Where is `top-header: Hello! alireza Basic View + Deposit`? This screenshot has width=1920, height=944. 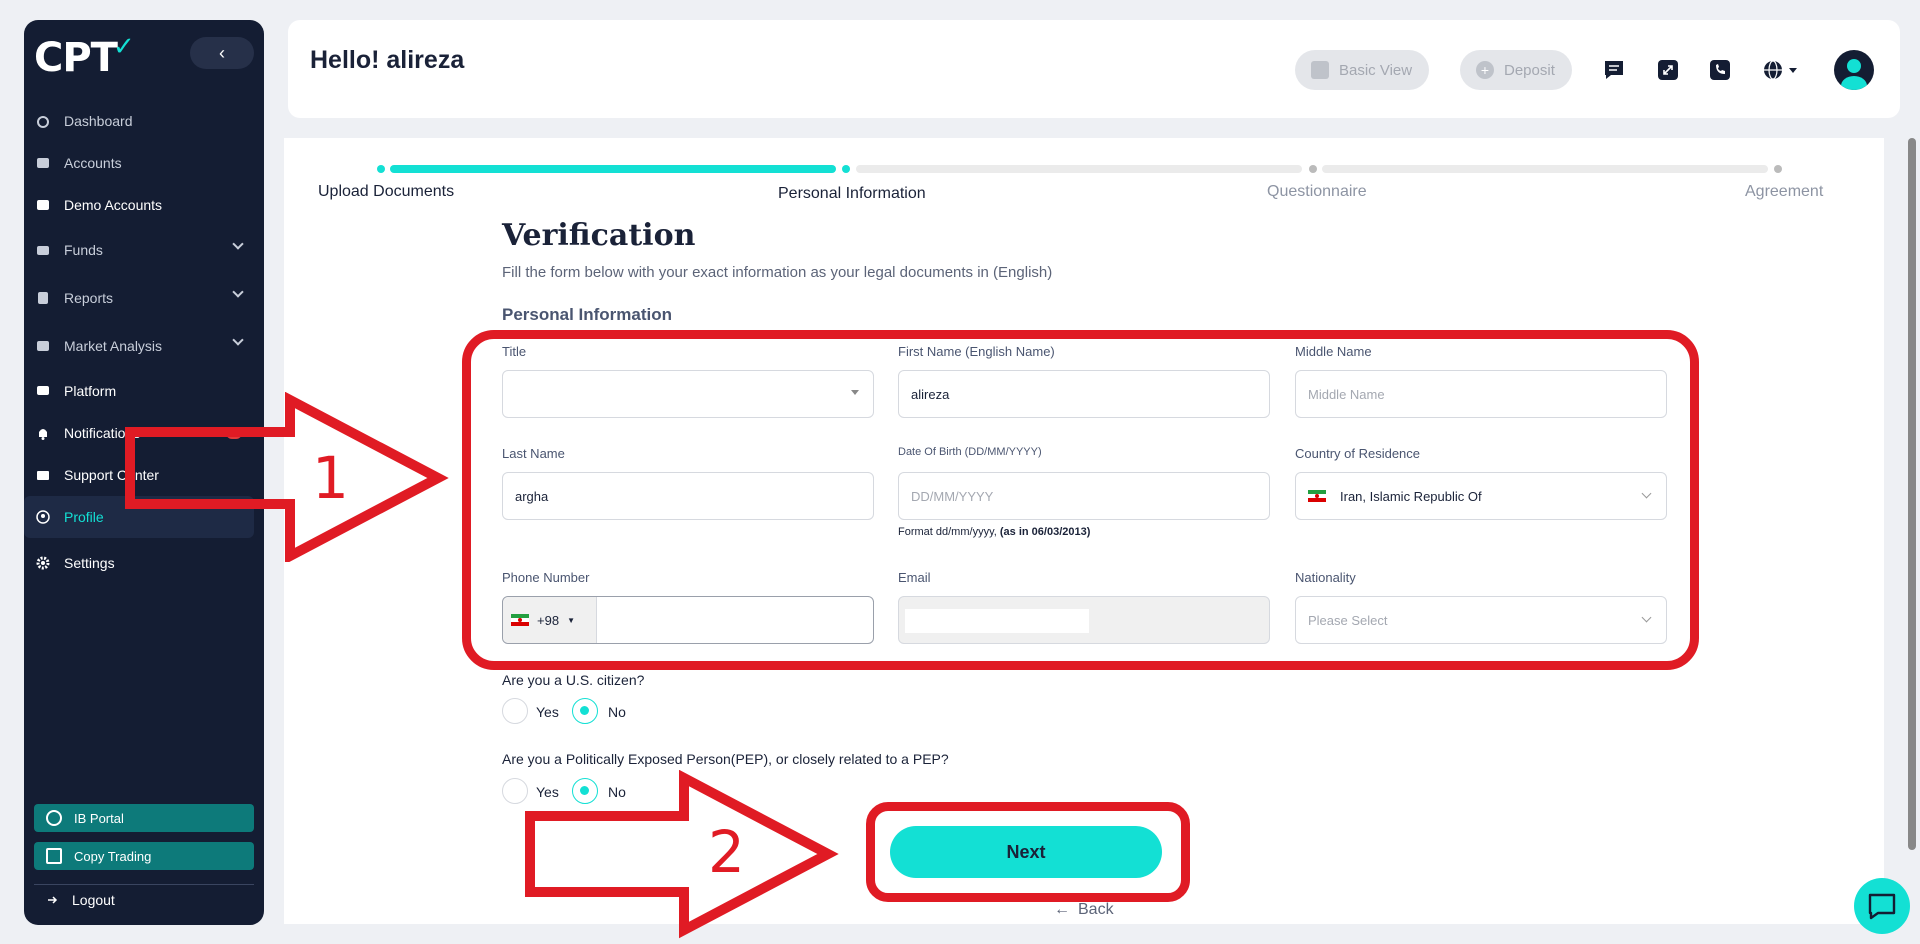
top-header: Hello! alireza Basic View + Deposit is located at coordinates (1094, 69).